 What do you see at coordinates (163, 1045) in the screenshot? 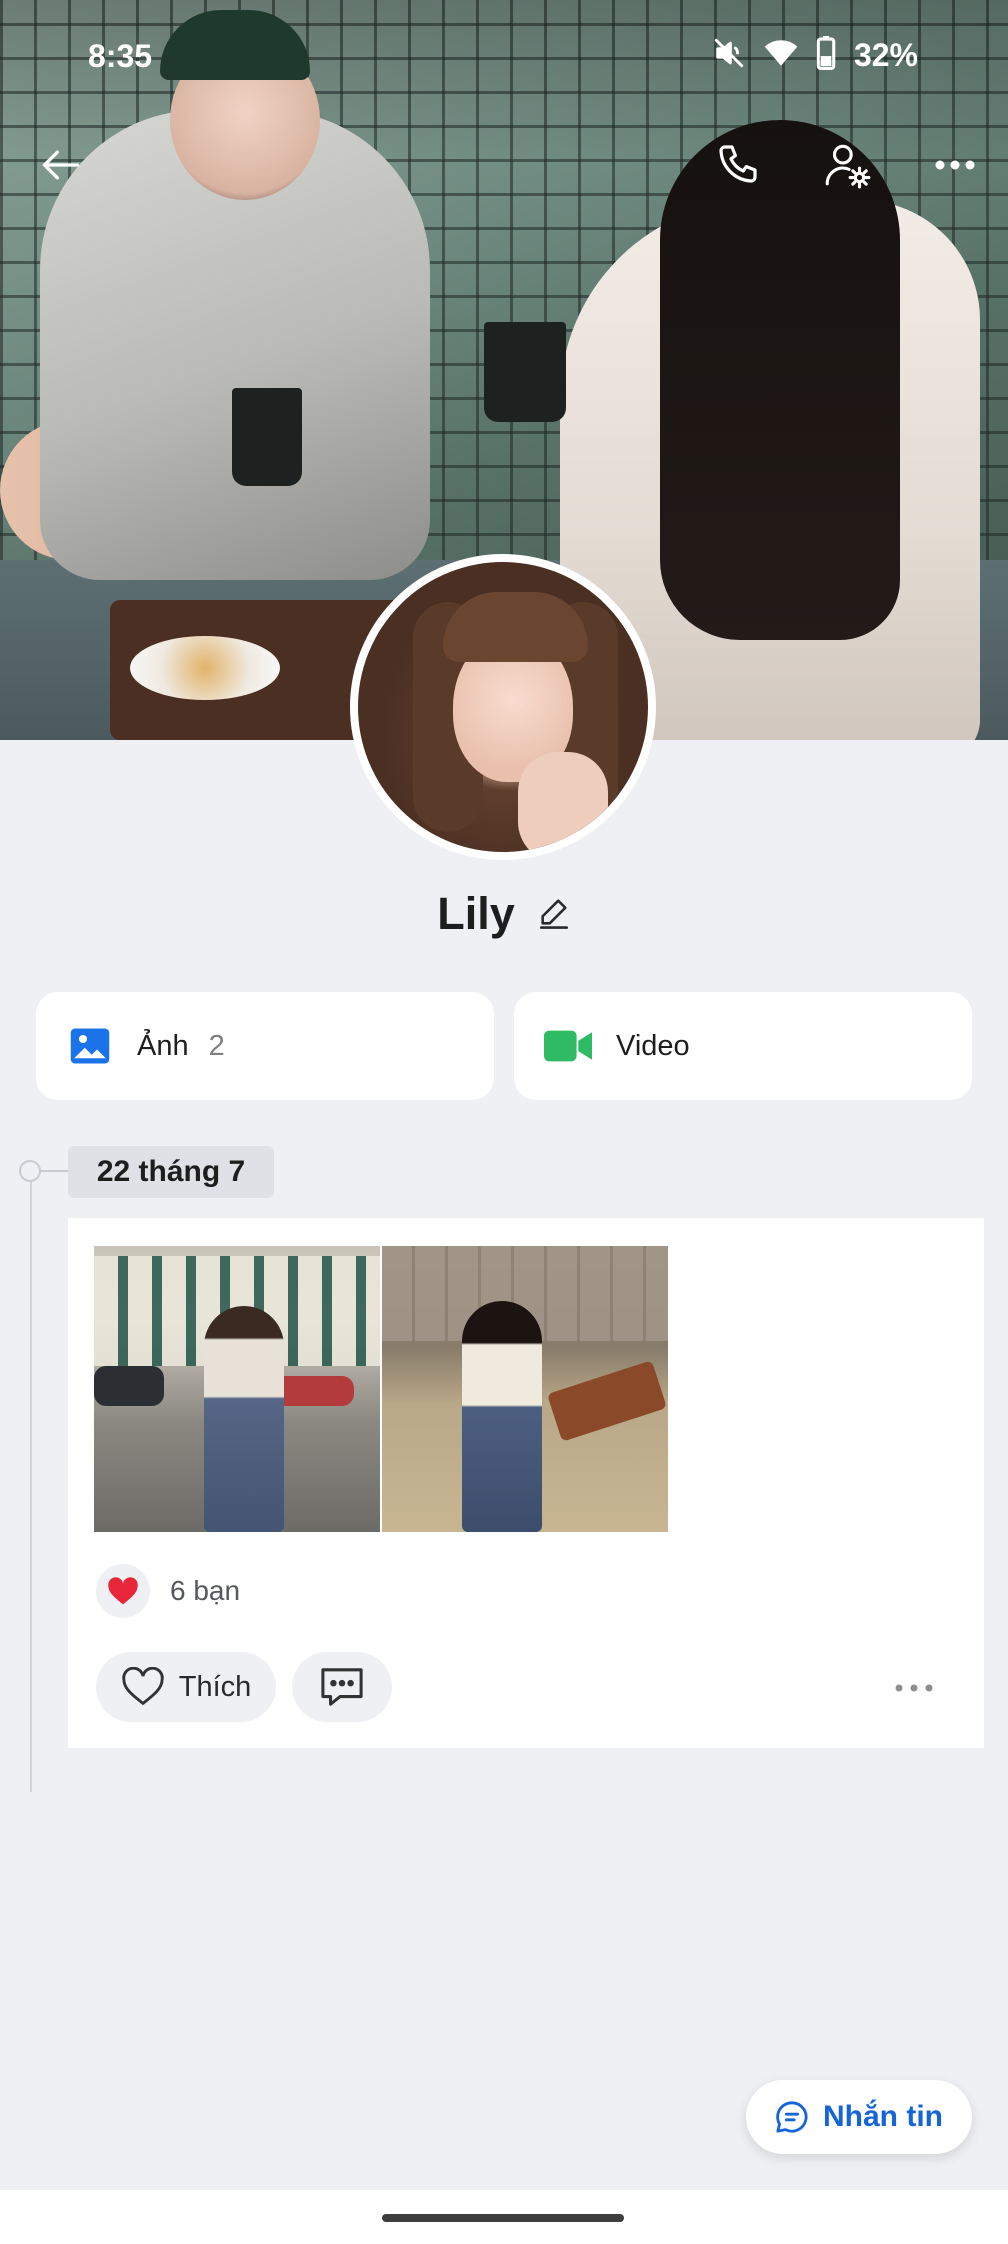
I see `photos-label: Ảnh` at bounding box center [163, 1045].